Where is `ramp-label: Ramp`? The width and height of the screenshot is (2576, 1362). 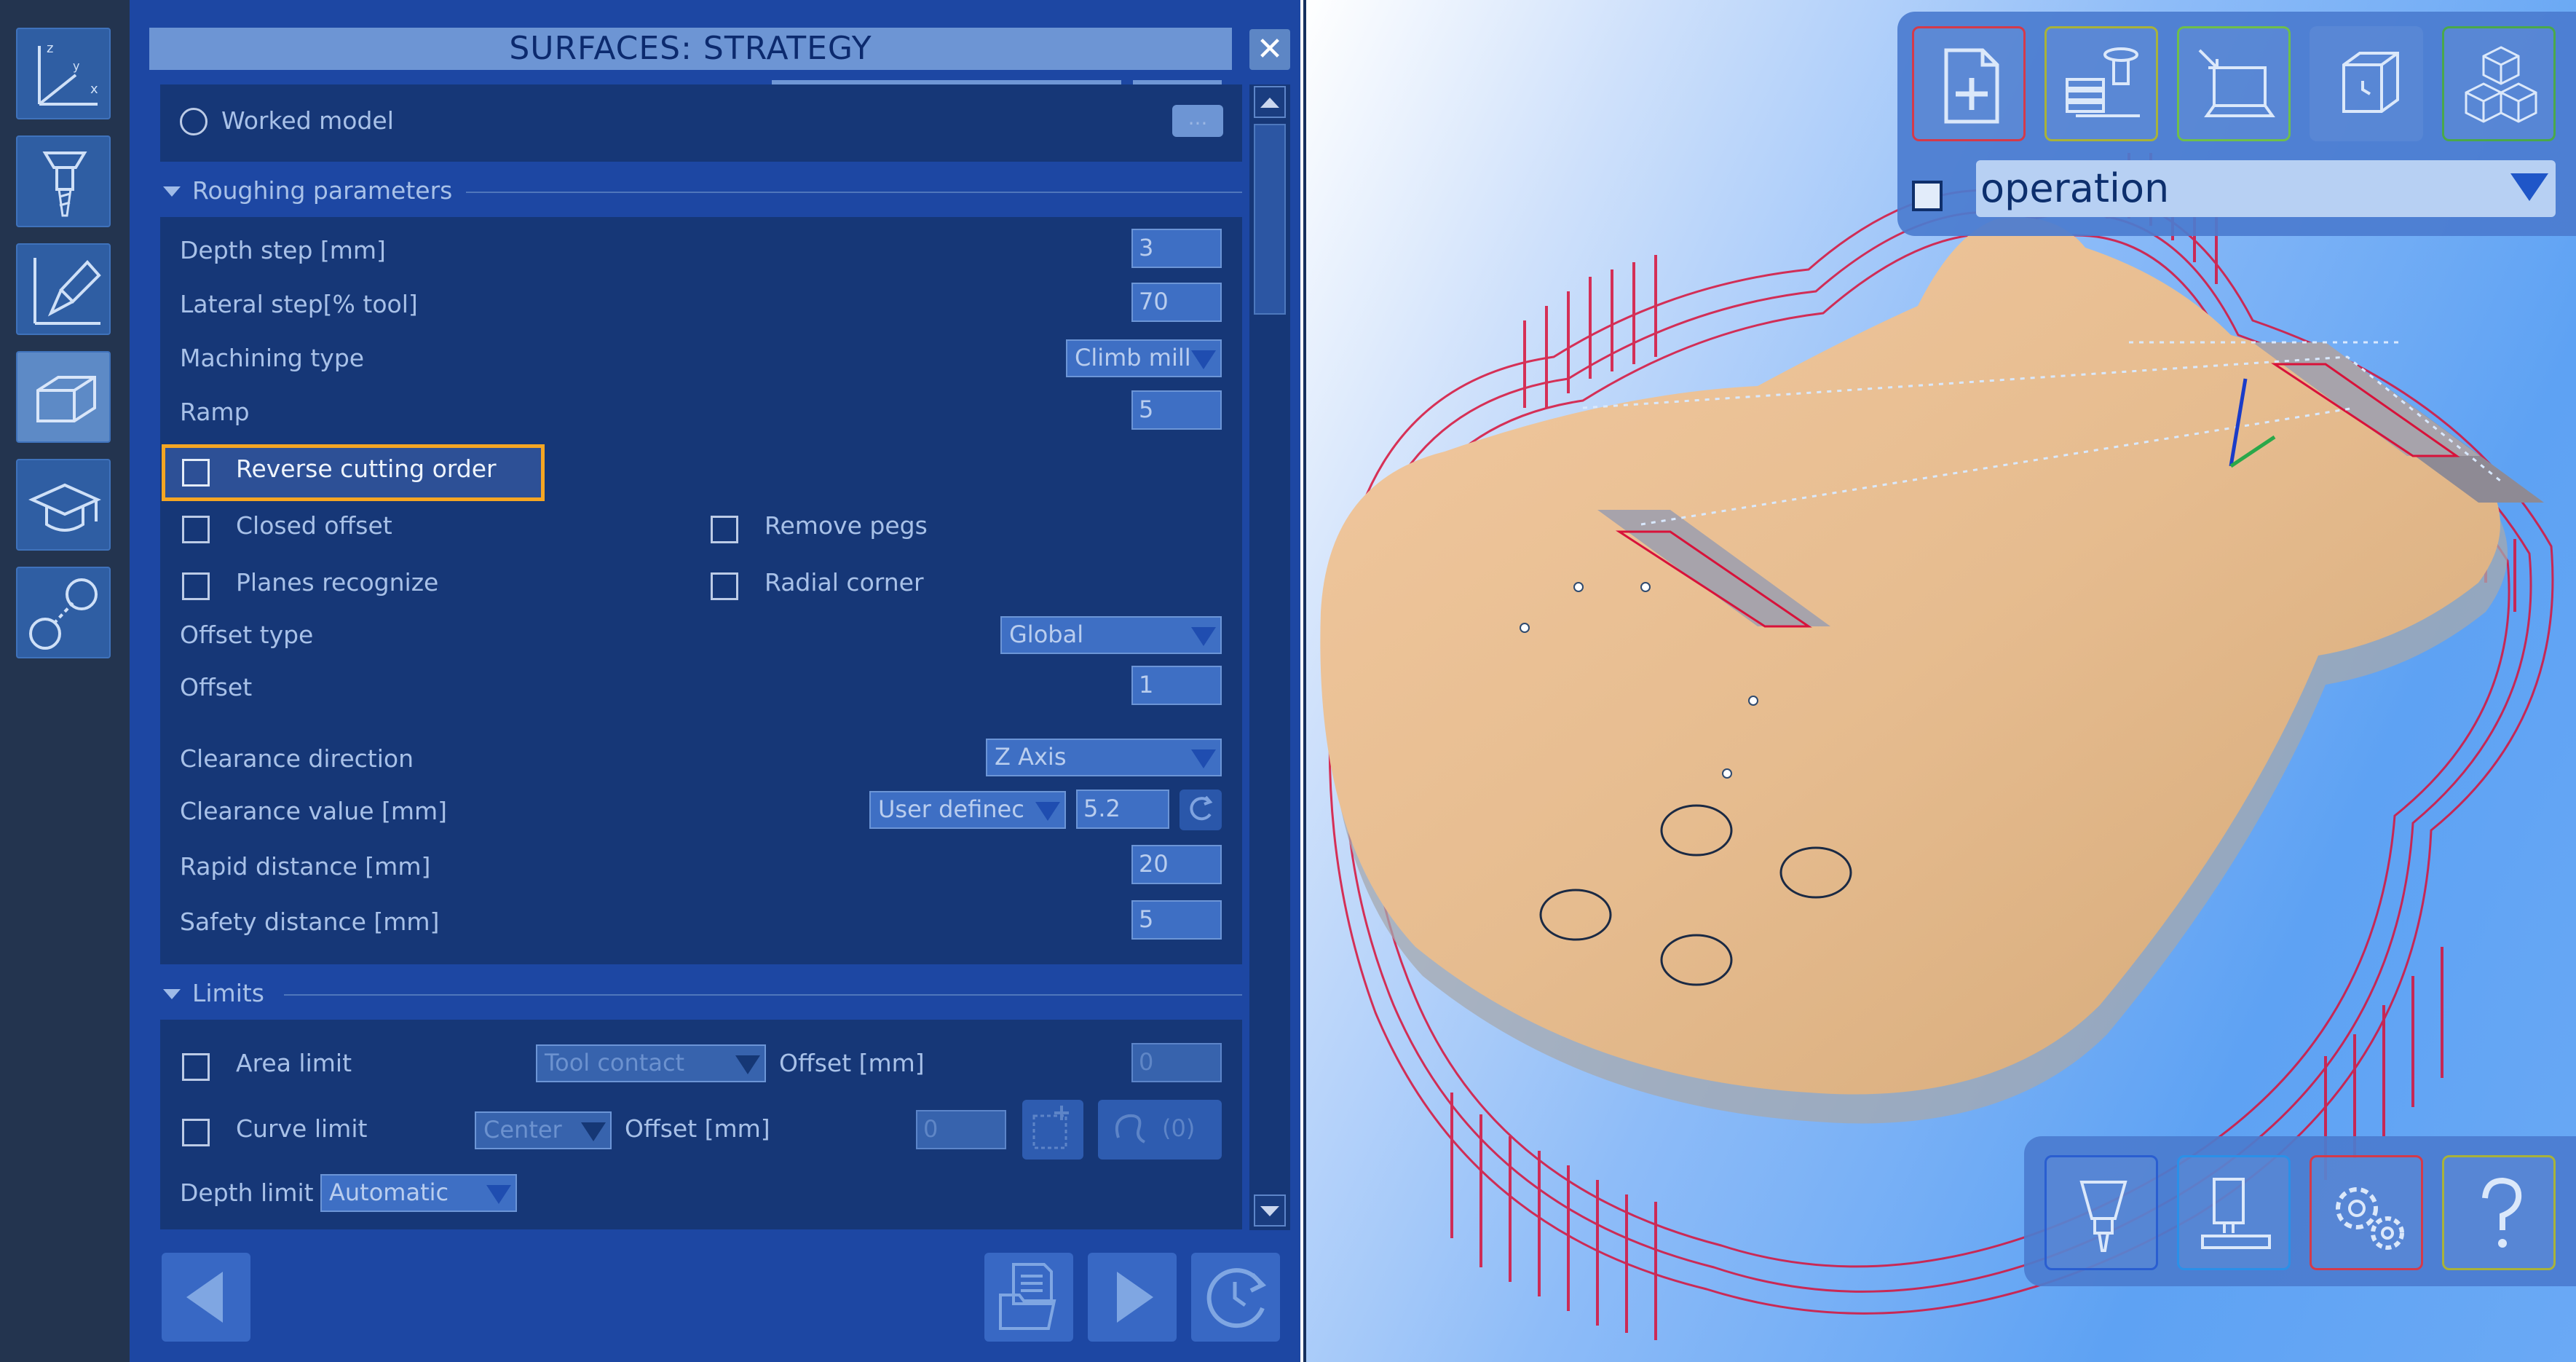
ramp-label: Ramp is located at coordinates (215, 412).